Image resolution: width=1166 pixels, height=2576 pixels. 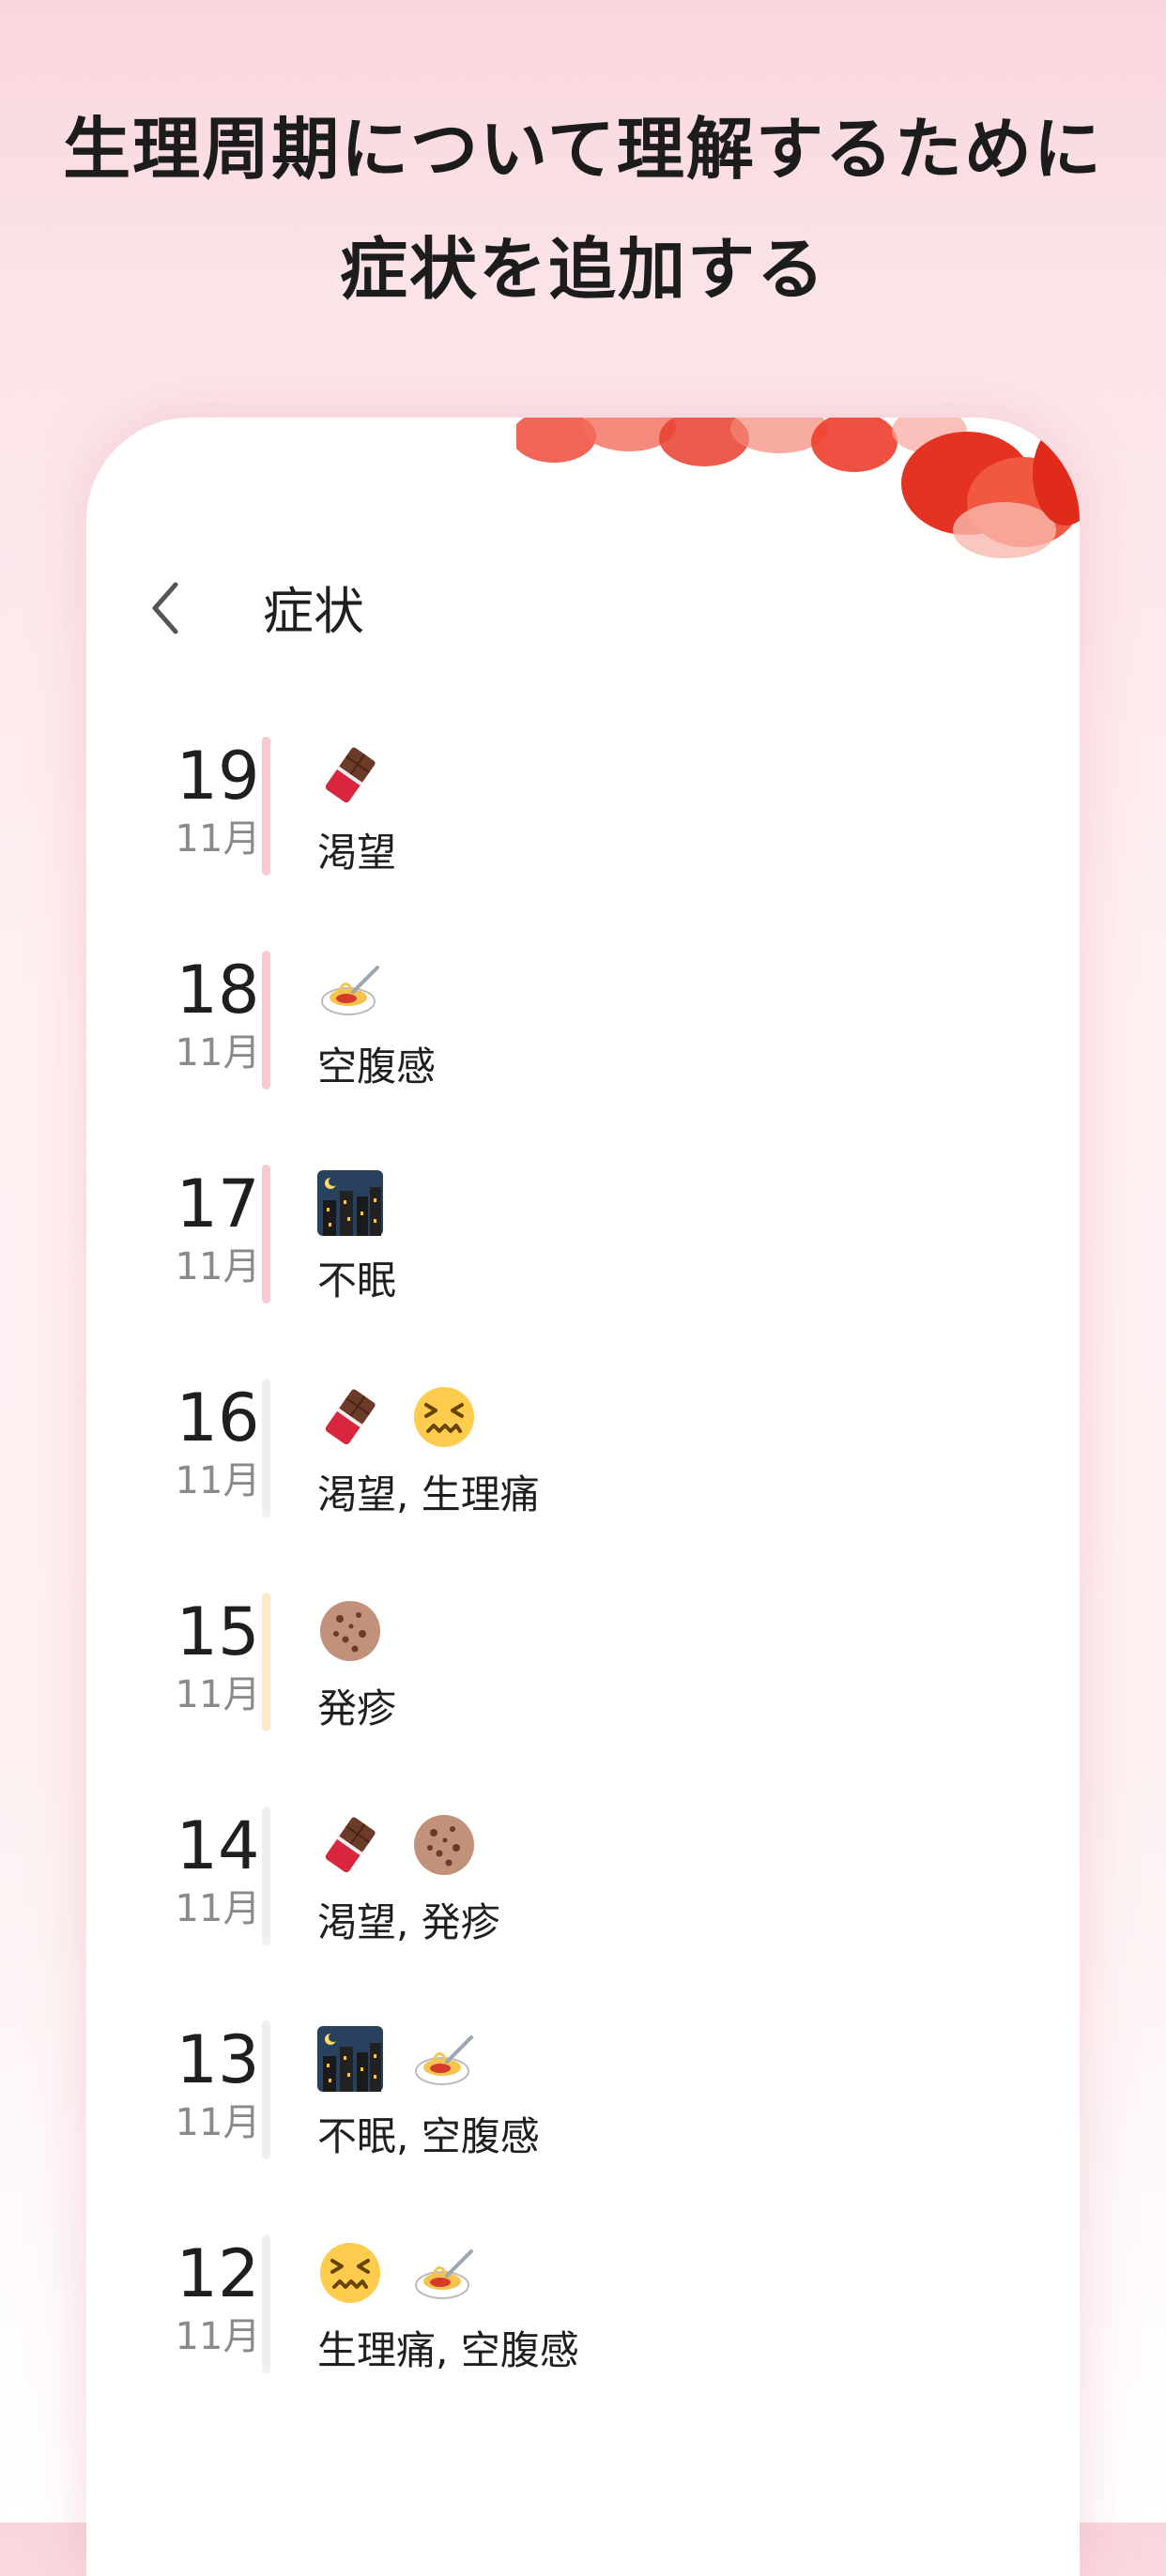 I want to click on entry-date: 14 11月, so click(x=218, y=1869).